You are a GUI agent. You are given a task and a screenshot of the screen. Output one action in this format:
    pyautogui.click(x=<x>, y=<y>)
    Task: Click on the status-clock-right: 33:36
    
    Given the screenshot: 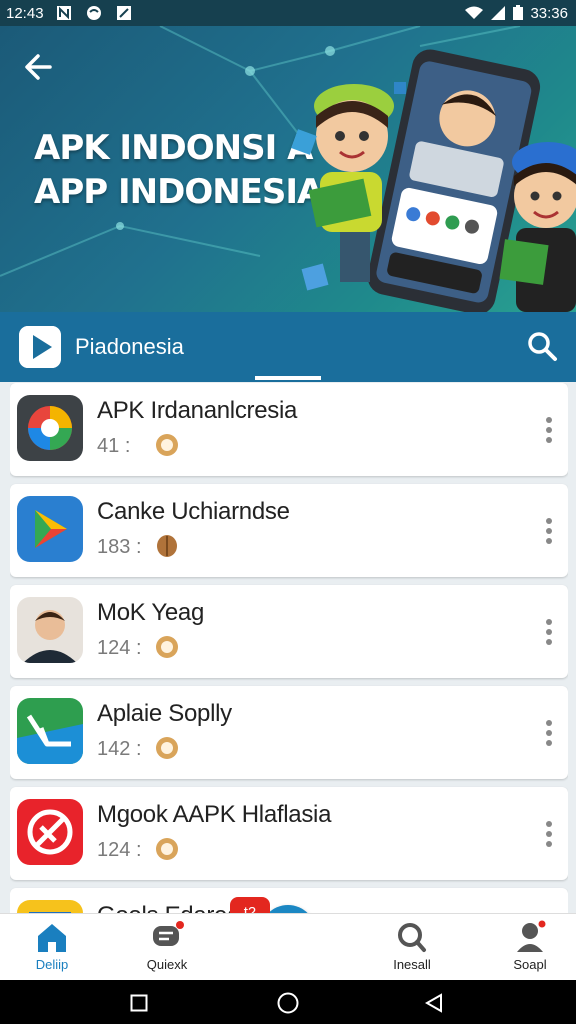 What is the action you would take?
    pyautogui.click(x=549, y=13)
    